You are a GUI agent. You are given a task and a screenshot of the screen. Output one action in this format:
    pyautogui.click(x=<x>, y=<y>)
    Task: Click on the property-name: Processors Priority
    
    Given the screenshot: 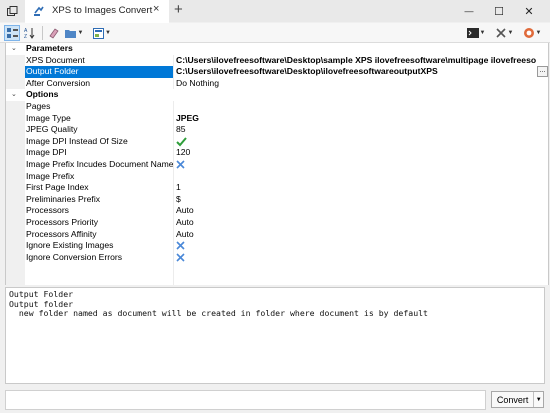 What is the action you would take?
    pyautogui.click(x=62, y=222)
    